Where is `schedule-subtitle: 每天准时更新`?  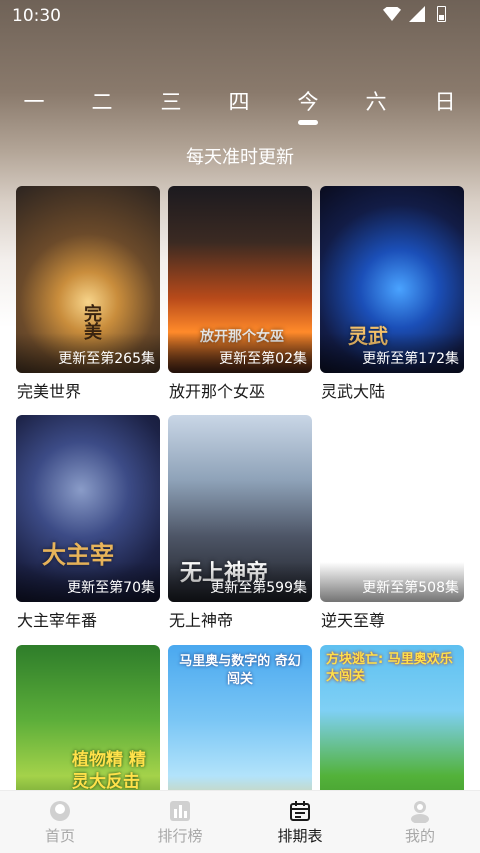
schedule-subtitle: 每天准时更新 is located at coordinates (240, 157).